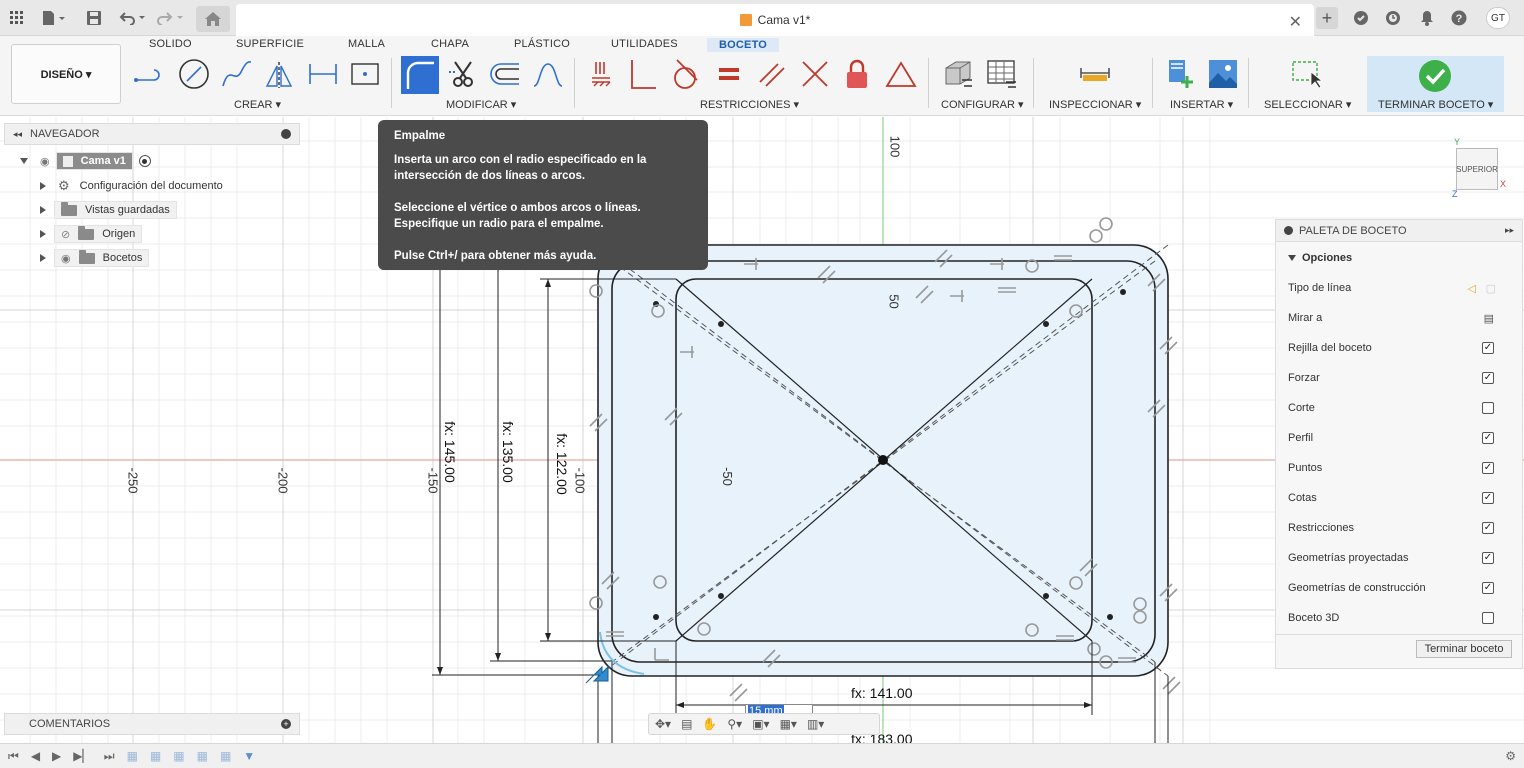 The image size is (1524, 768). I want to click on palette-menu-icon, so click(1288, 230).